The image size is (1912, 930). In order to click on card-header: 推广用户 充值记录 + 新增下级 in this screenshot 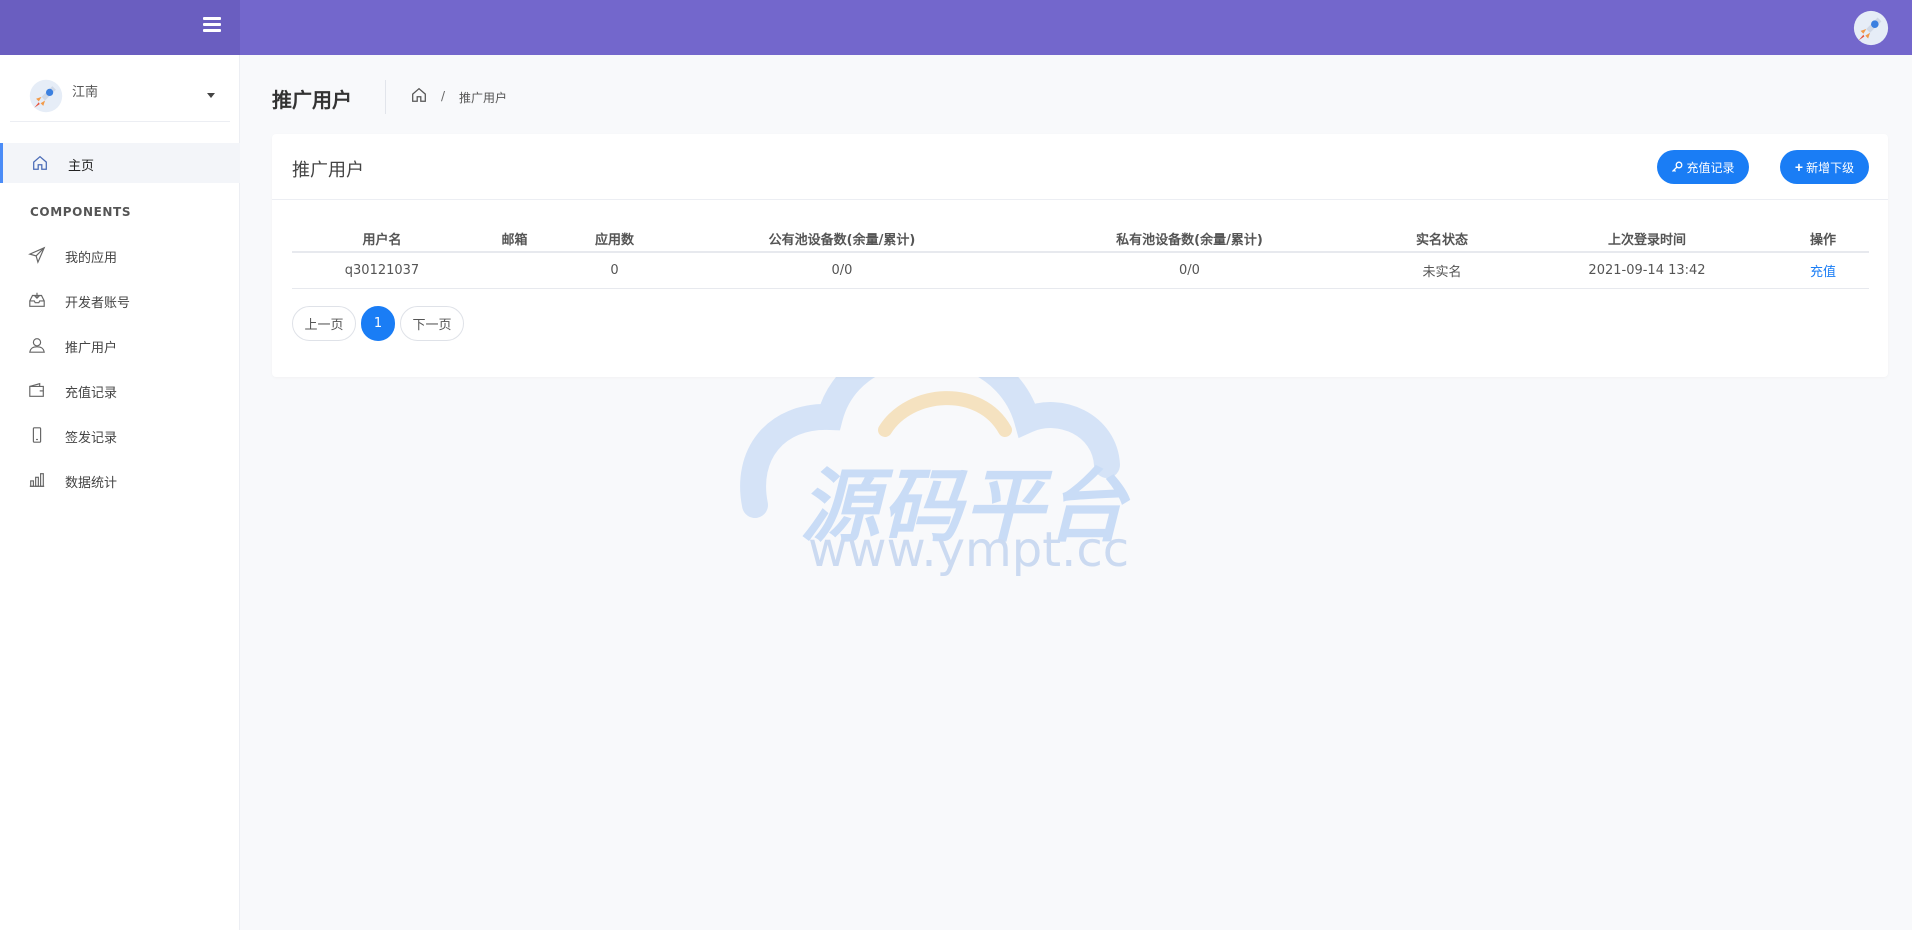, I will do `click(1080, 167)`.